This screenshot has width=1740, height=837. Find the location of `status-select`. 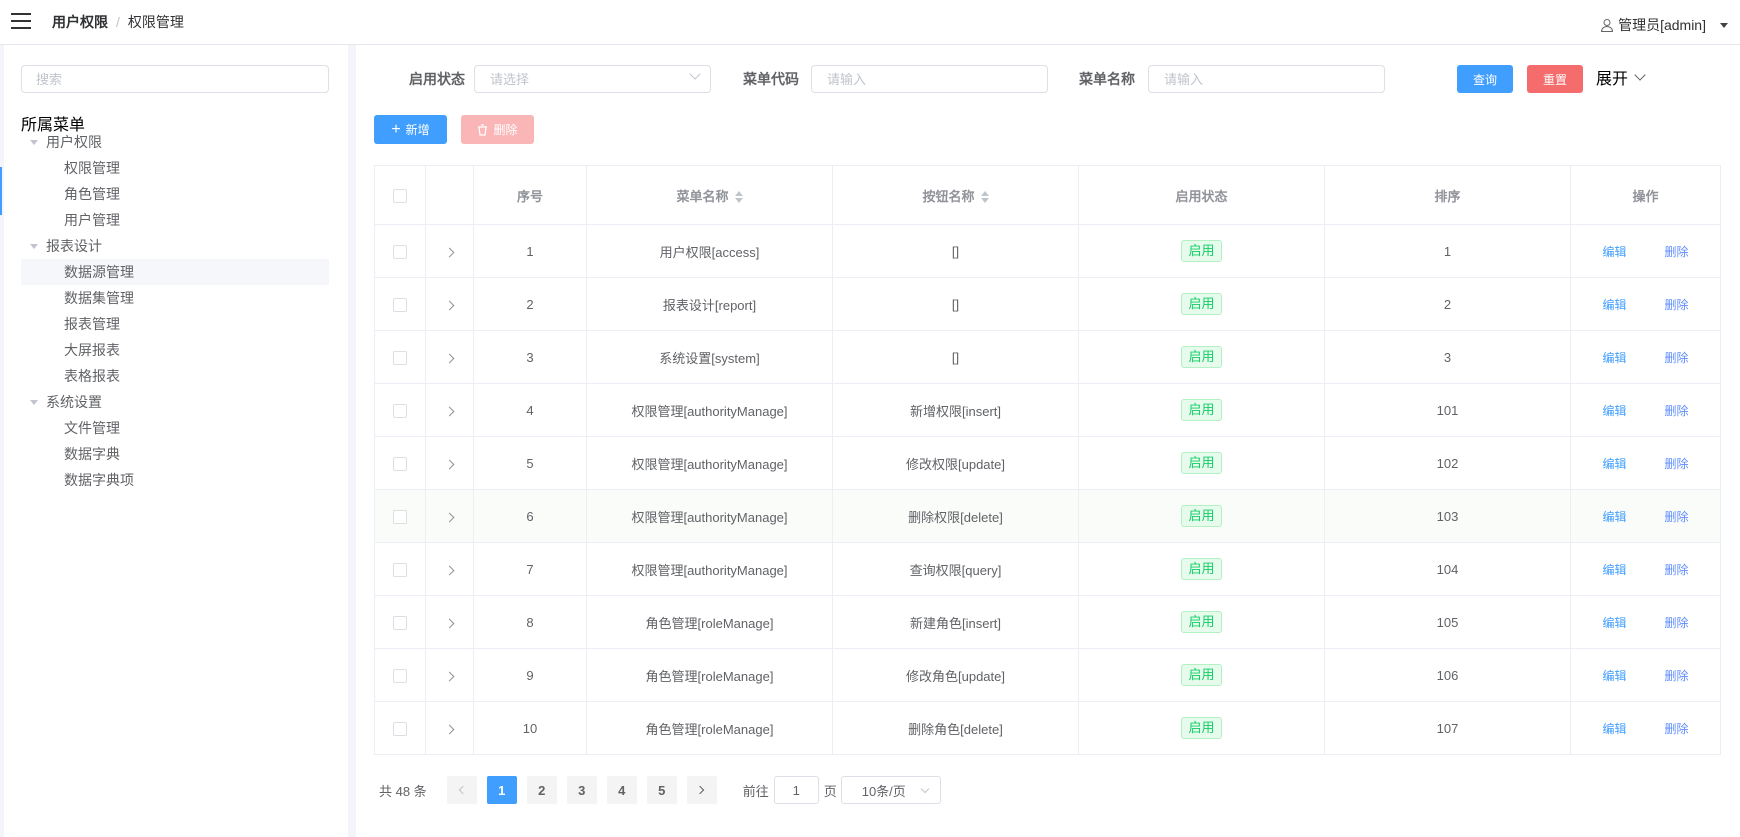

status-select is located at coordinates (592, 79).